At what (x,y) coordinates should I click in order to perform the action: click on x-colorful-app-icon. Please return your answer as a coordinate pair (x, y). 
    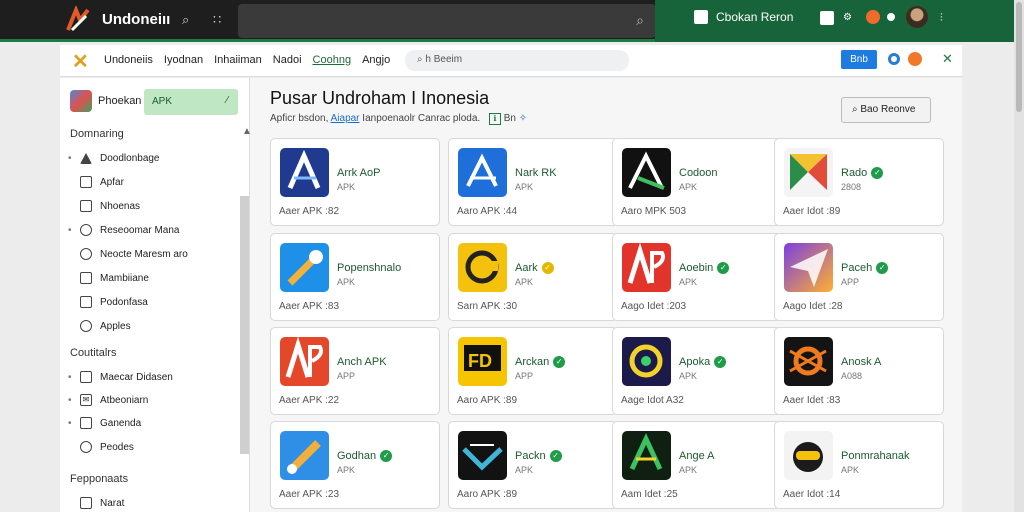
    Looking at the image, I should click on (808, 172).